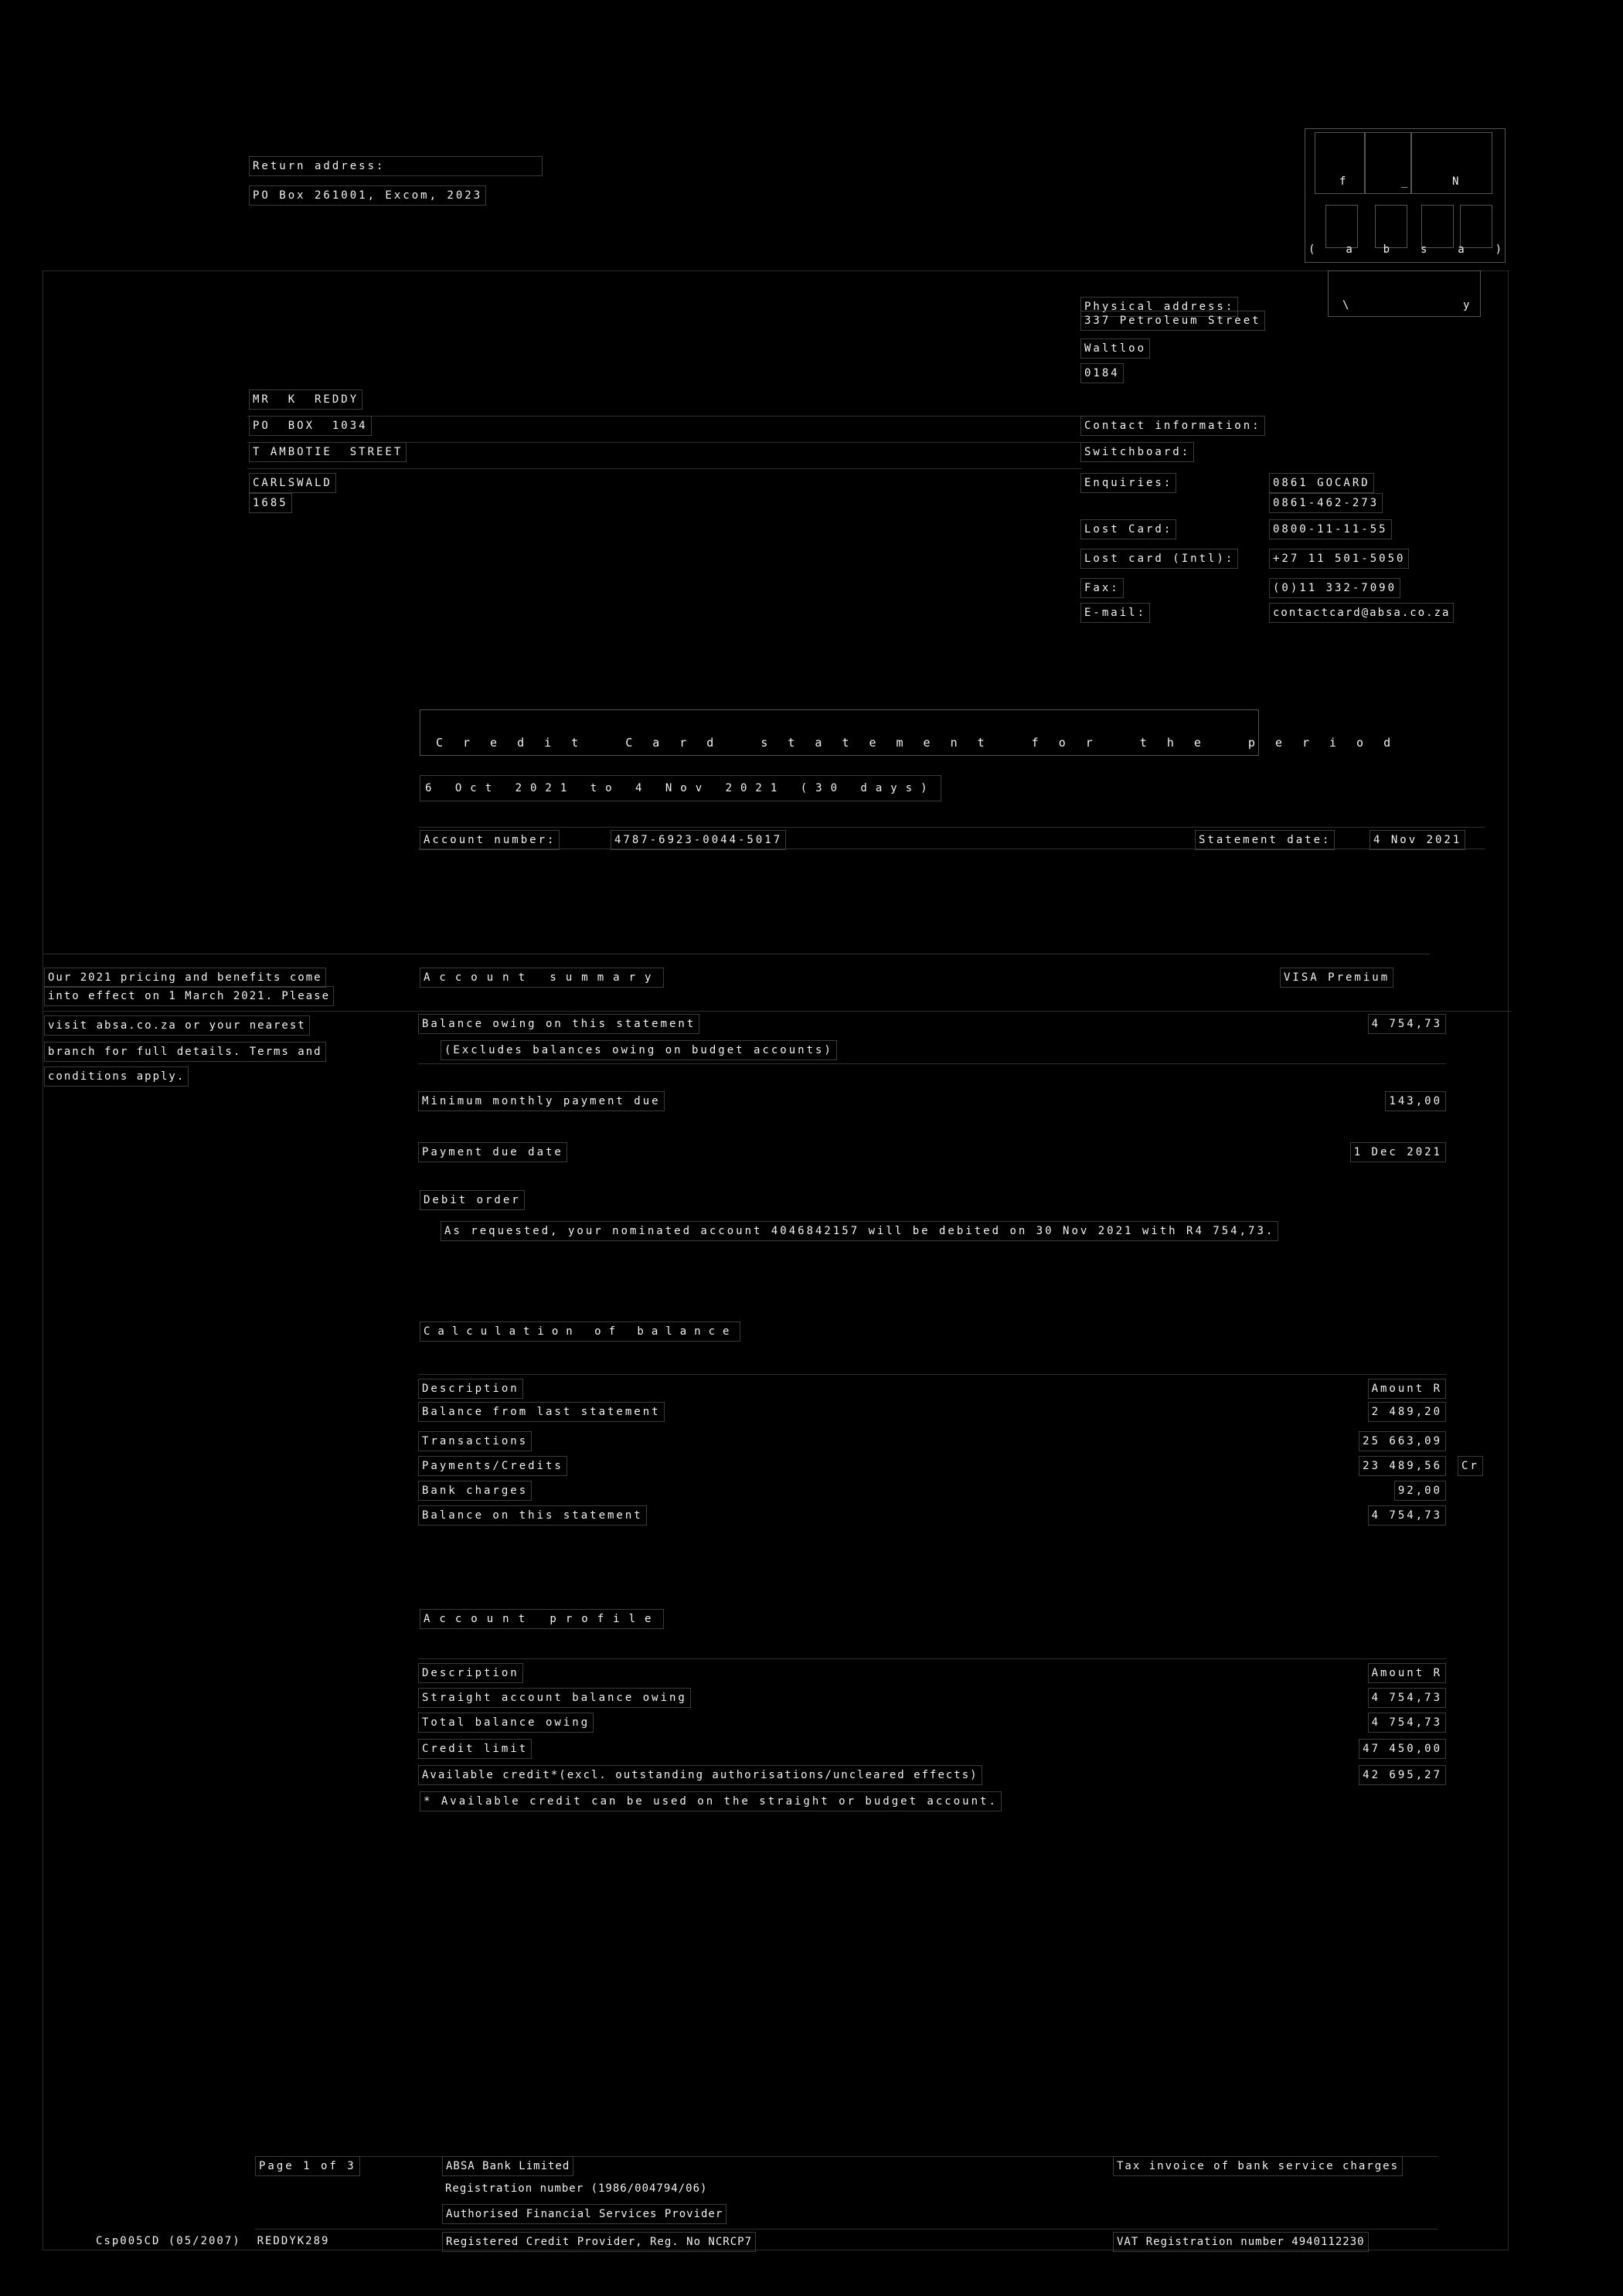 Image resolution: width=1623 pixels, height=2296 pixels. What do you see at coordinates (475, 1749) in the screenshot?
I see `profile-row-desc: Credit limit` at bounding box center [475, 1749].